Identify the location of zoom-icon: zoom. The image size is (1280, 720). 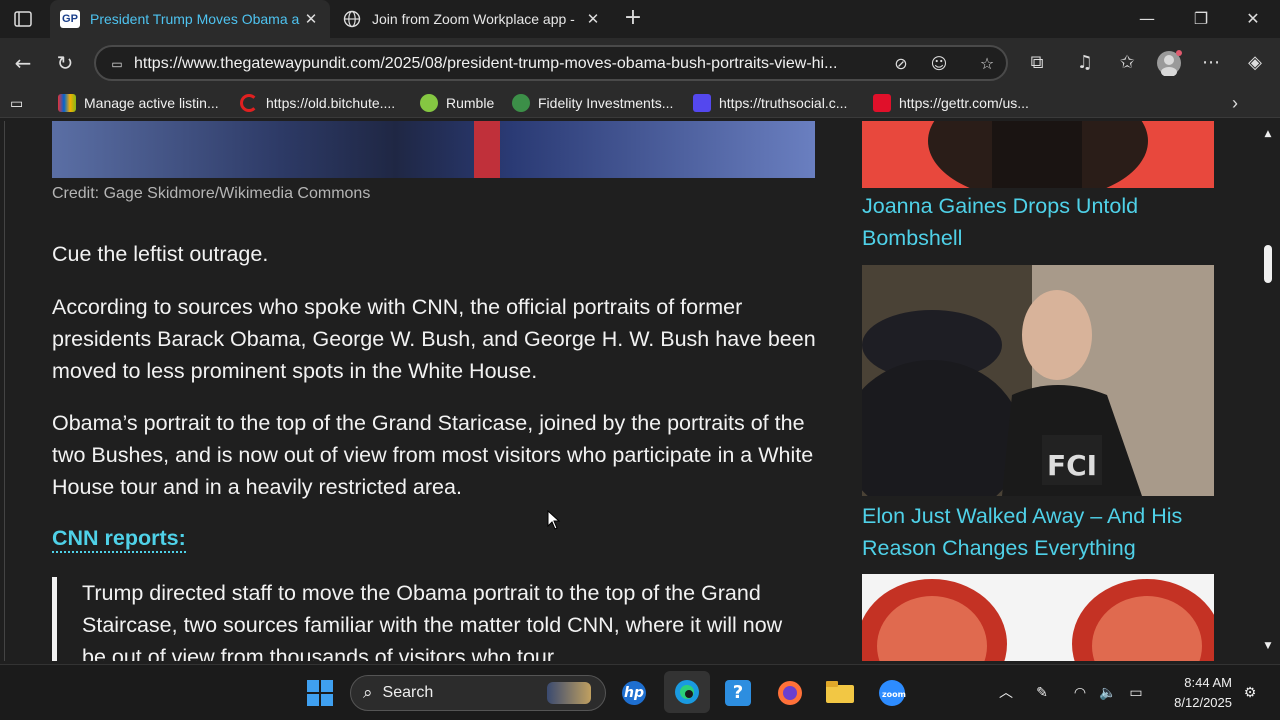
(892, 693).